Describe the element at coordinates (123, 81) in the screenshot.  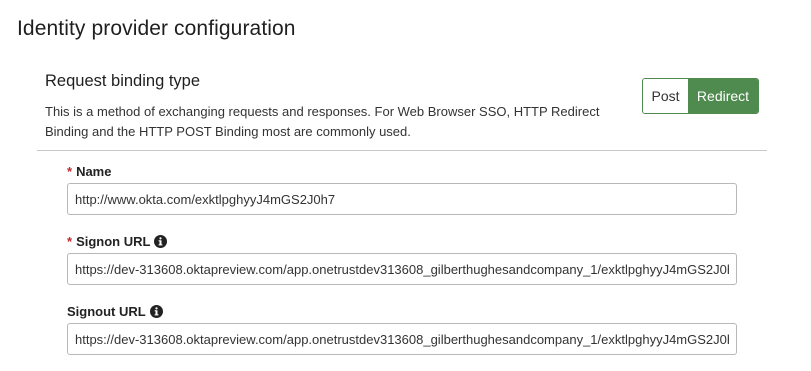
I see `section-title-request-binding: Request binding type` at that location.